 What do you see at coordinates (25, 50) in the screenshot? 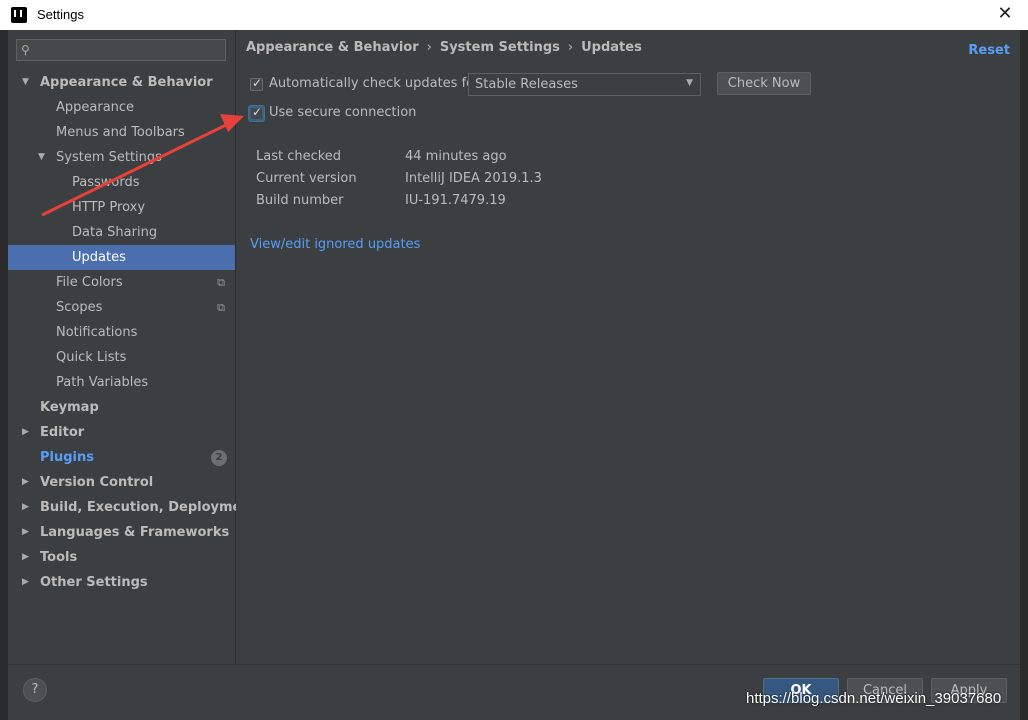
I see `search-icon: ⚲` at bounding box center [25, 50].